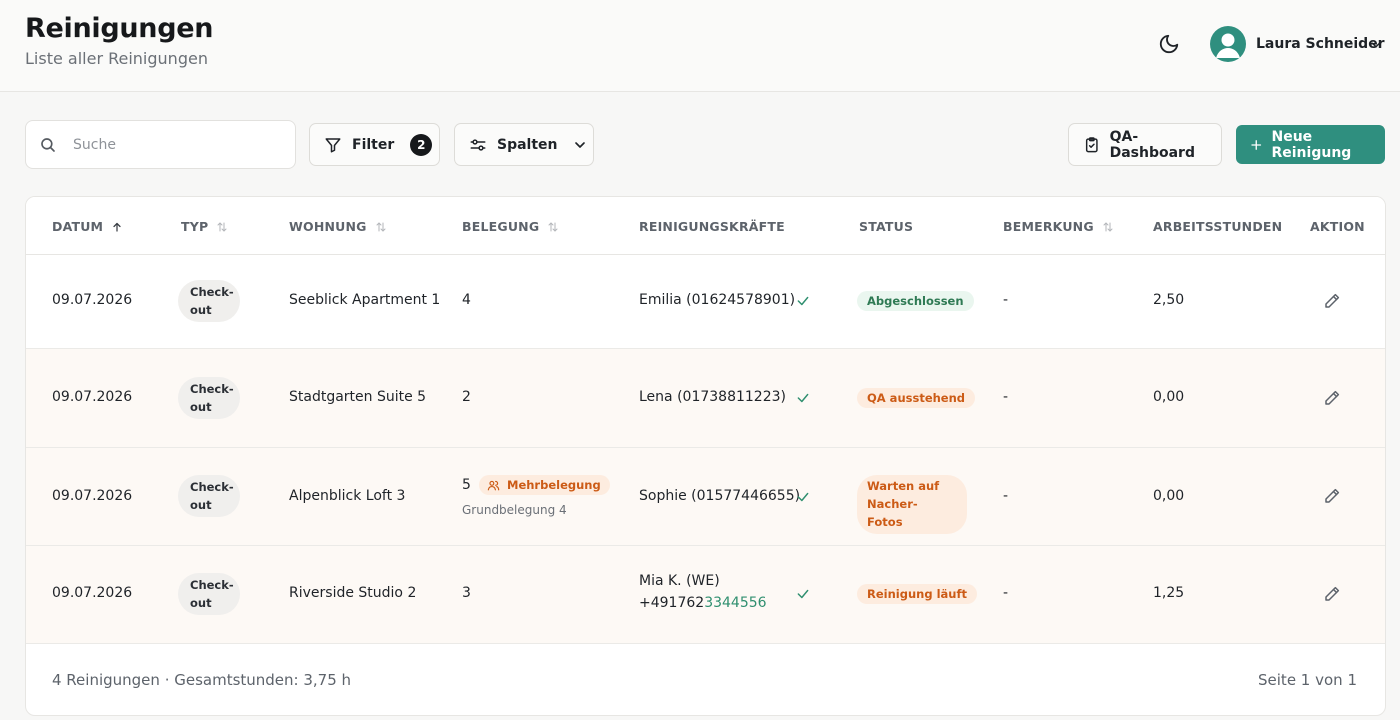  Describe the element at coordinates (735, 603) in the screenshot. I see `phone-suffix: 3344556` at that location.